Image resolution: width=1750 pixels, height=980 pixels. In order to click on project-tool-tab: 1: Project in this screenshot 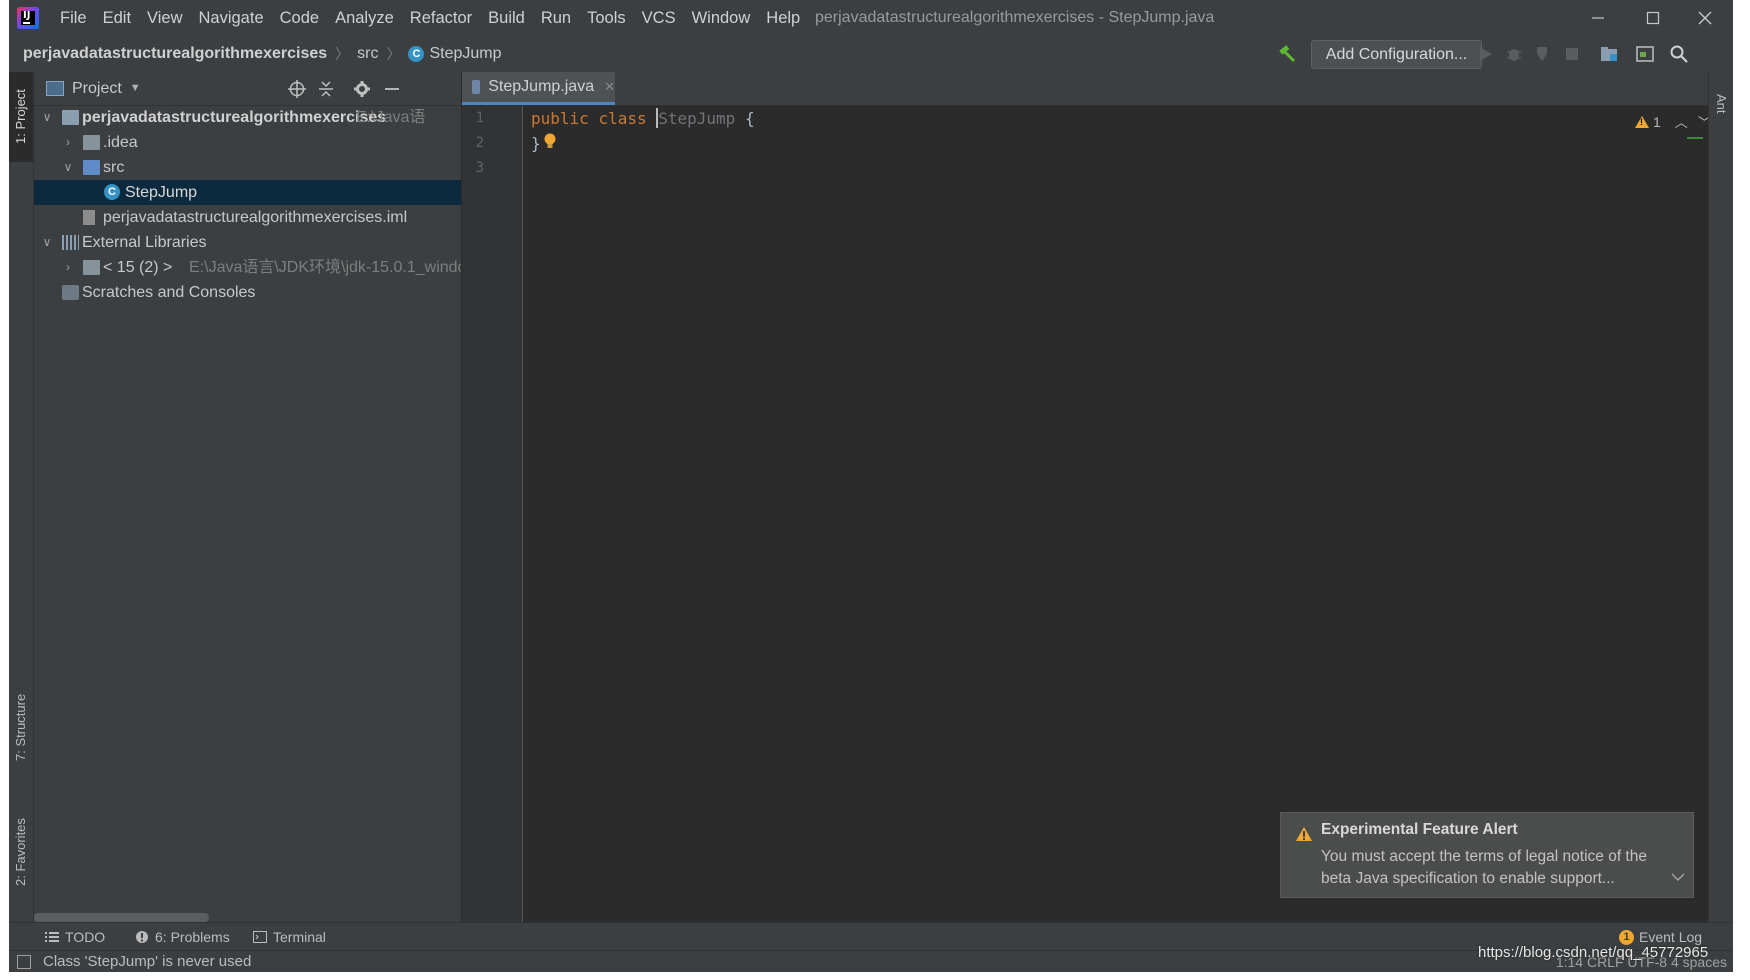, I will do `click(21, 117)`.